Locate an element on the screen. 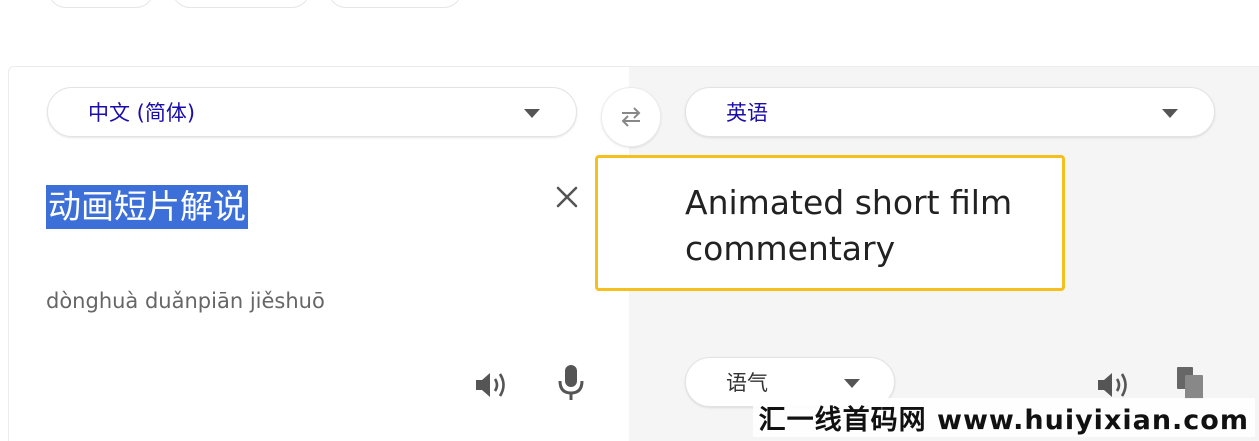  source-language-label: 中文 (简体) is located at coordinates (142, 113).